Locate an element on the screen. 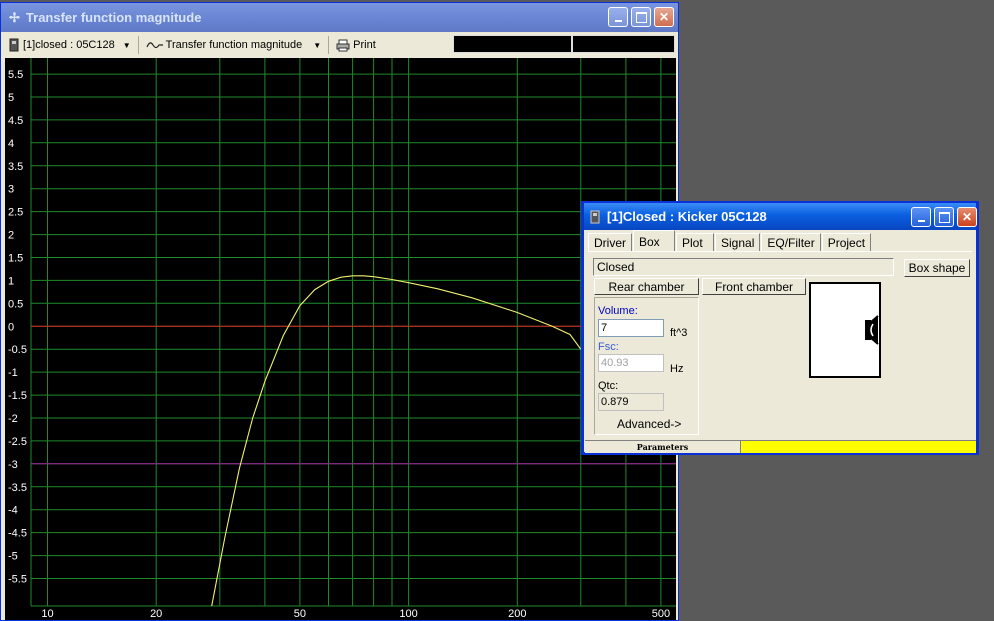 The width and height of the screenshot is (994, 621). x-tick-label: 500 is located at coordinates (661, 614).